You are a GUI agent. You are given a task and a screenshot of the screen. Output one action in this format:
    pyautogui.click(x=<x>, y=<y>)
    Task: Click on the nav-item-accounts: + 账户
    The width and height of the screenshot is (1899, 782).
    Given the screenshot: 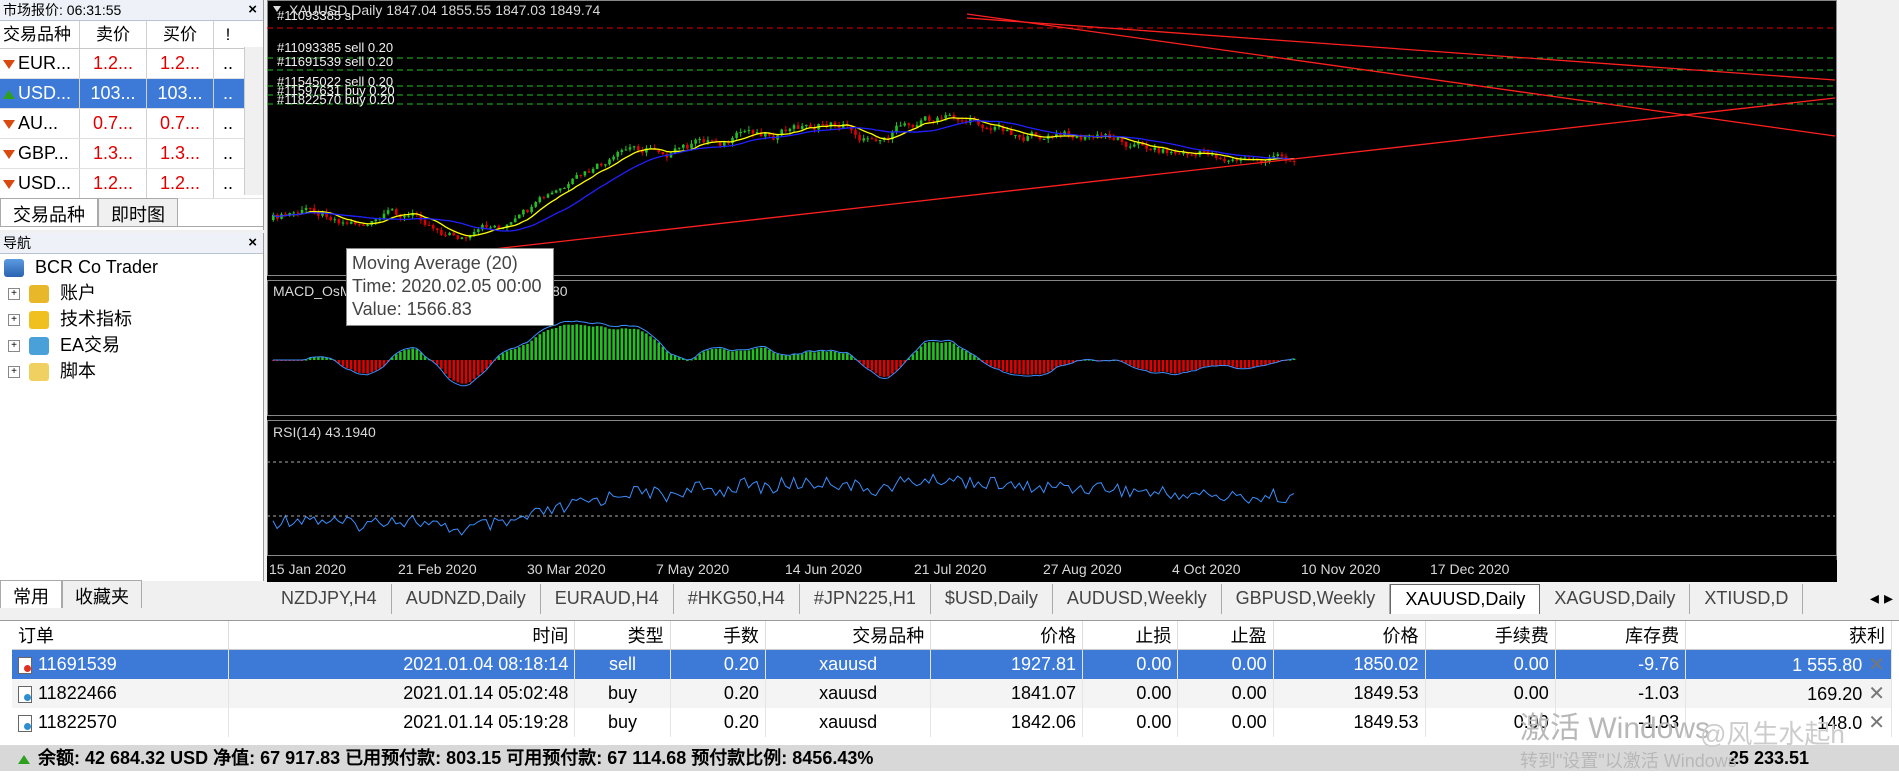 What is the action you would take?
    pyautogui.click(x=131, y=293)
    